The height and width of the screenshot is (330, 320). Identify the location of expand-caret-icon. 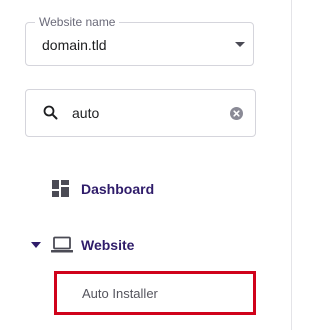
(36, 245).